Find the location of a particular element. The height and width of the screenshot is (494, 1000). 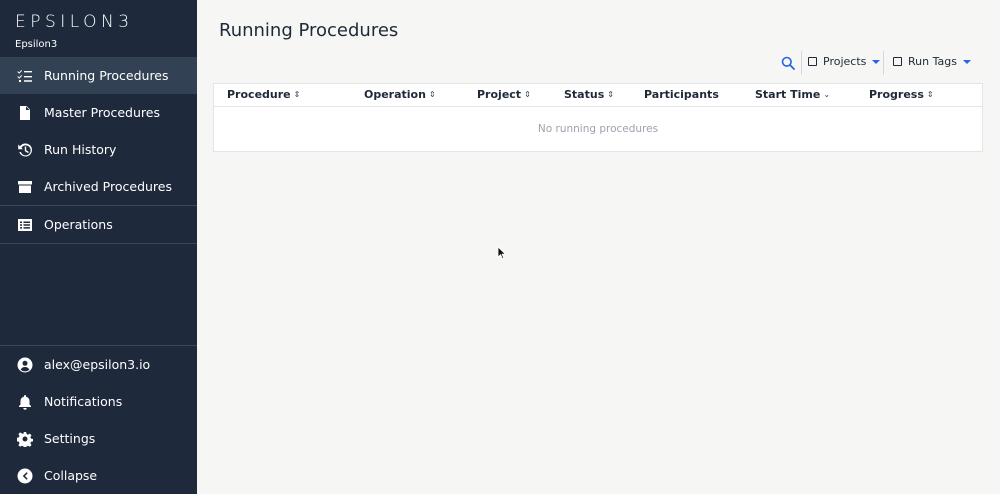

sidebar-item-label: alex@epsilon3.io is located at coordinates (97, 364).